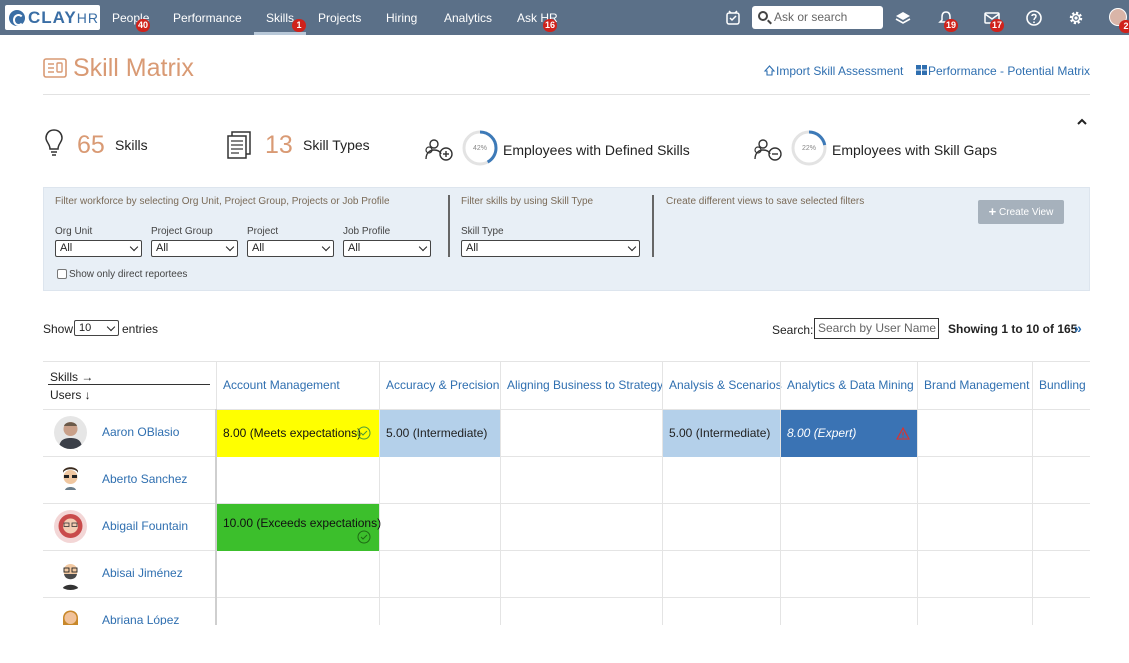  I want to click on skill-score-cell: 8.00 (Meets expectations), so click(298, 433).